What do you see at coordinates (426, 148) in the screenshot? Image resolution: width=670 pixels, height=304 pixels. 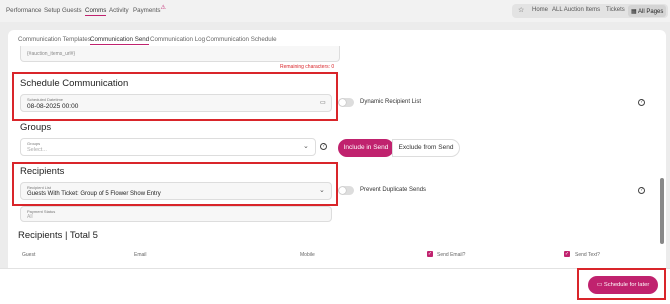 I see `exclude-from-send-button: Exclude from Send` at bounding box center [426, 148].